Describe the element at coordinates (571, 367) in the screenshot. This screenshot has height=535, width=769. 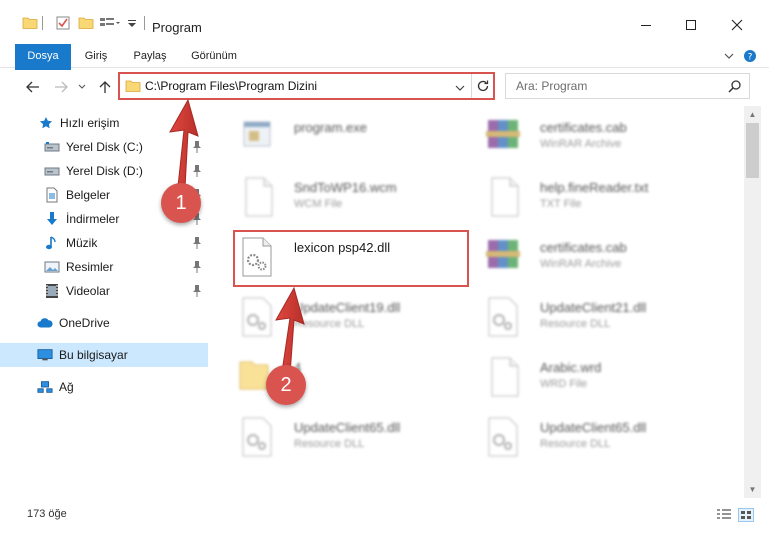
I see `file-name: Arabic.wrd` at that location.